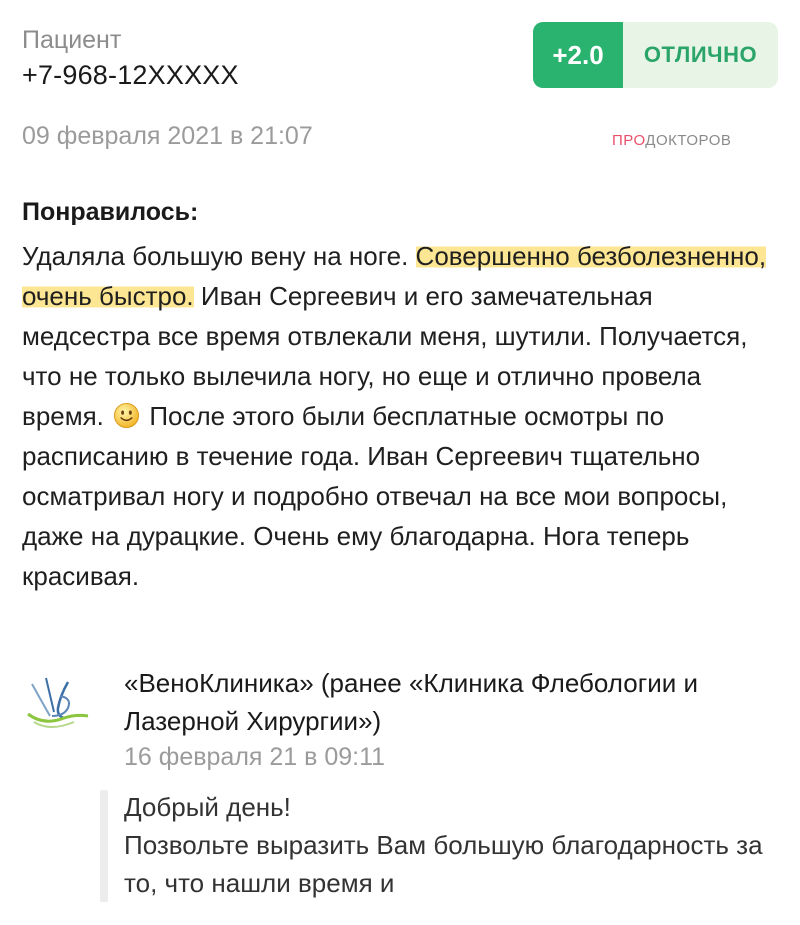 This screenshot has width=800, height=925. What do you see at coordinates (127, 415) in the screenshot?
I see `smiley-icon` at bounding box center [127, 415].